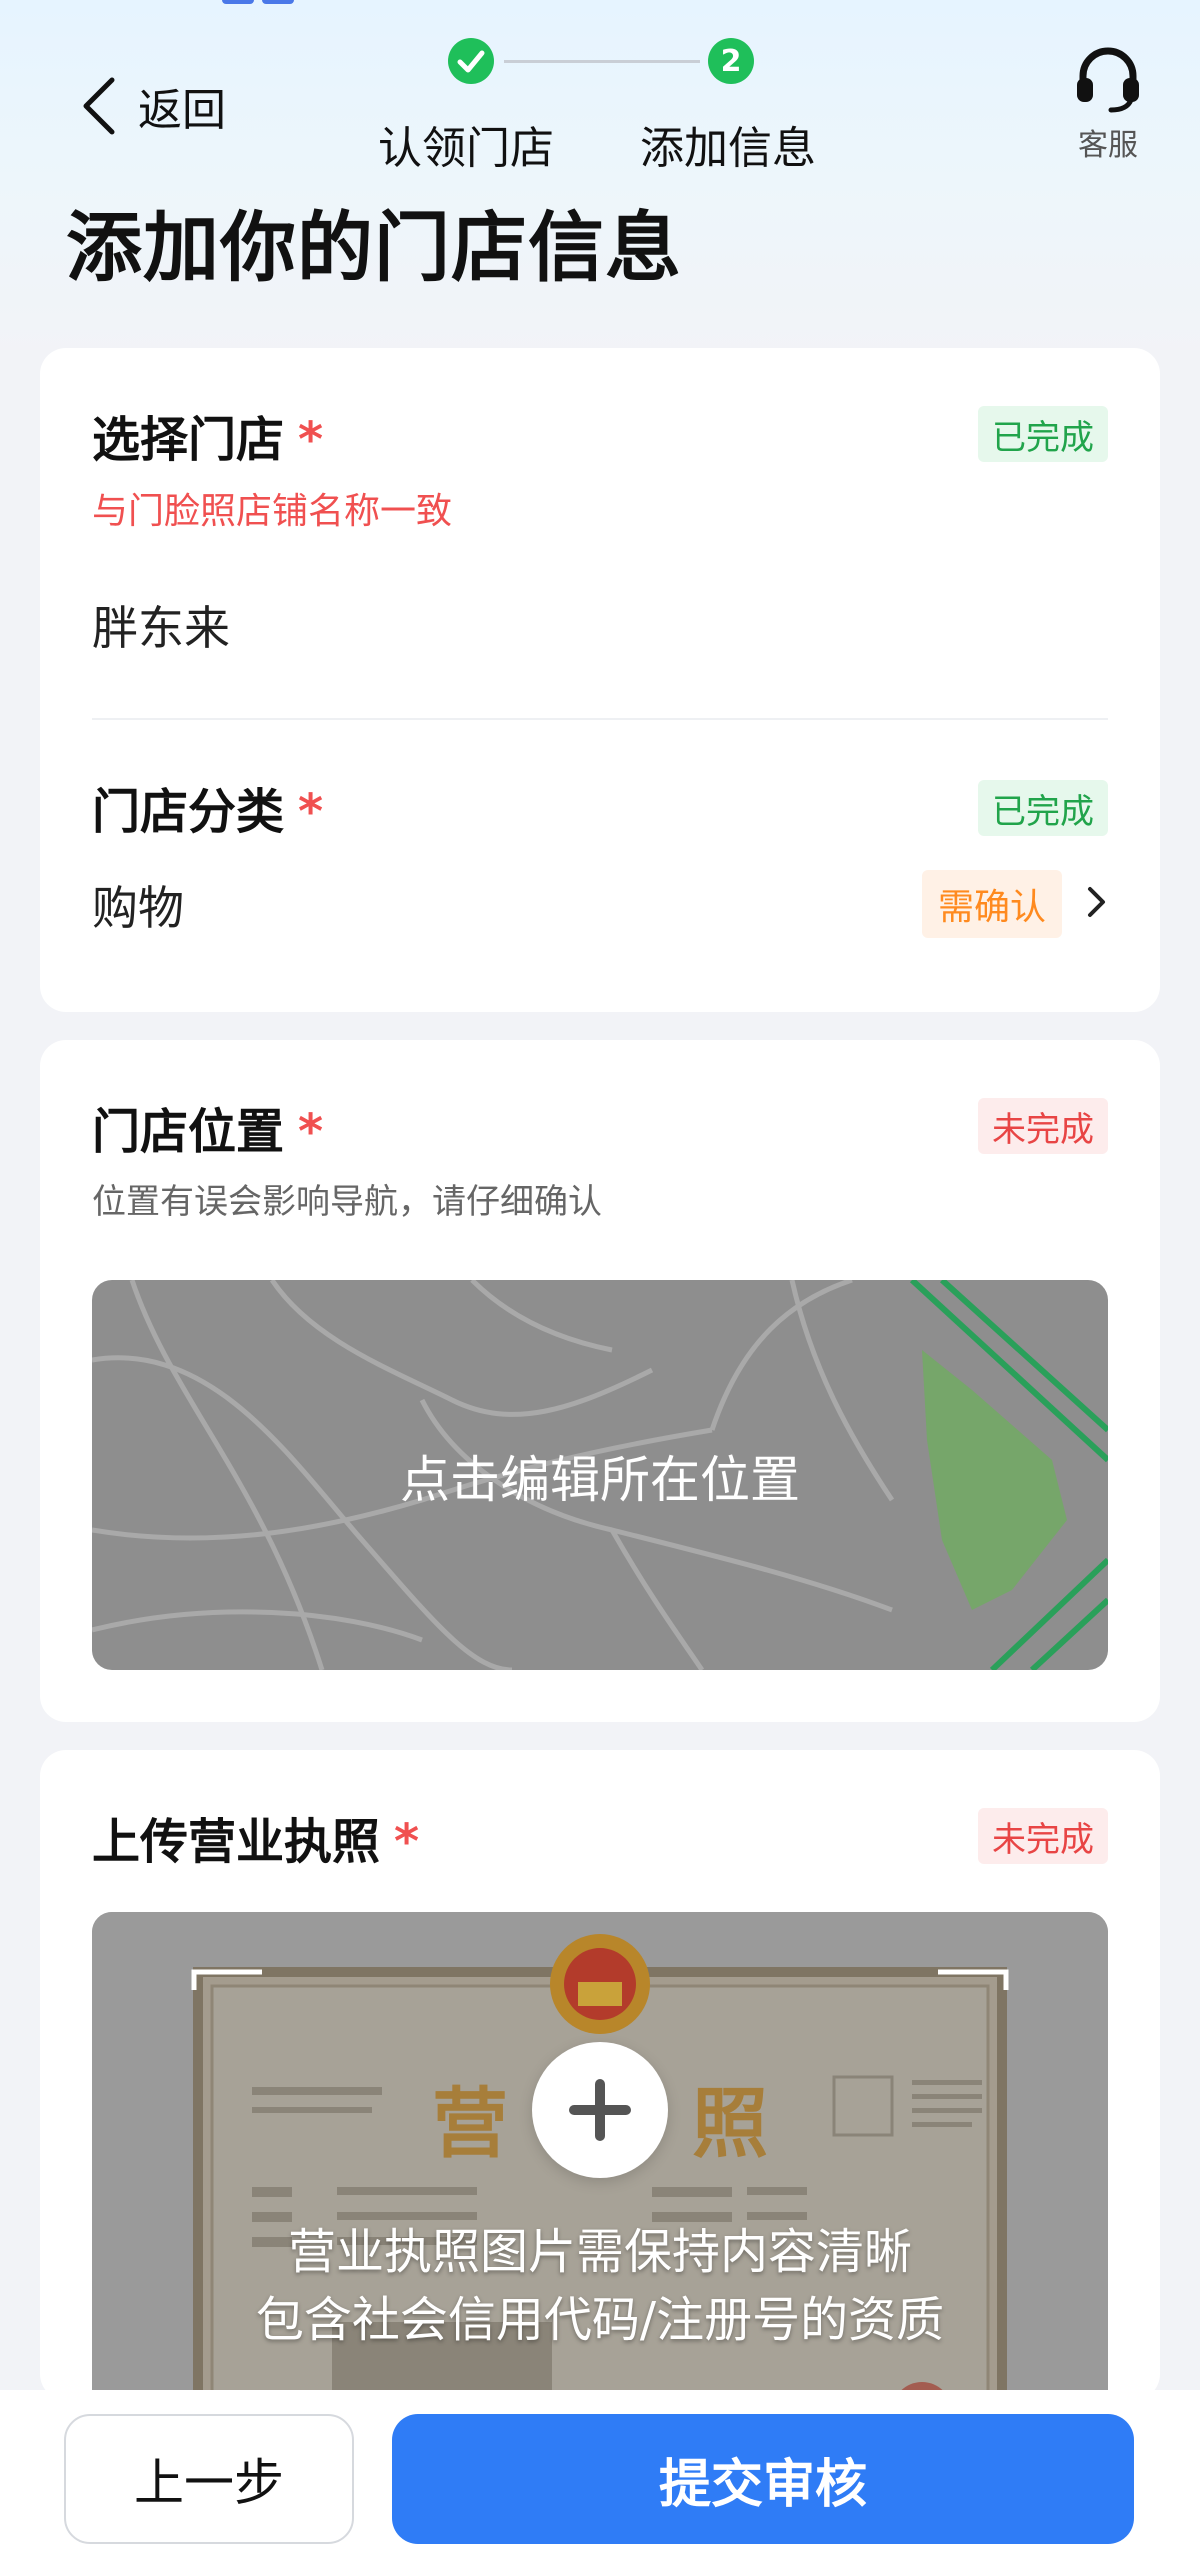 This screenshot has height=2572, width=1200. I want to click on back-label: 返回, so click(182, 110).